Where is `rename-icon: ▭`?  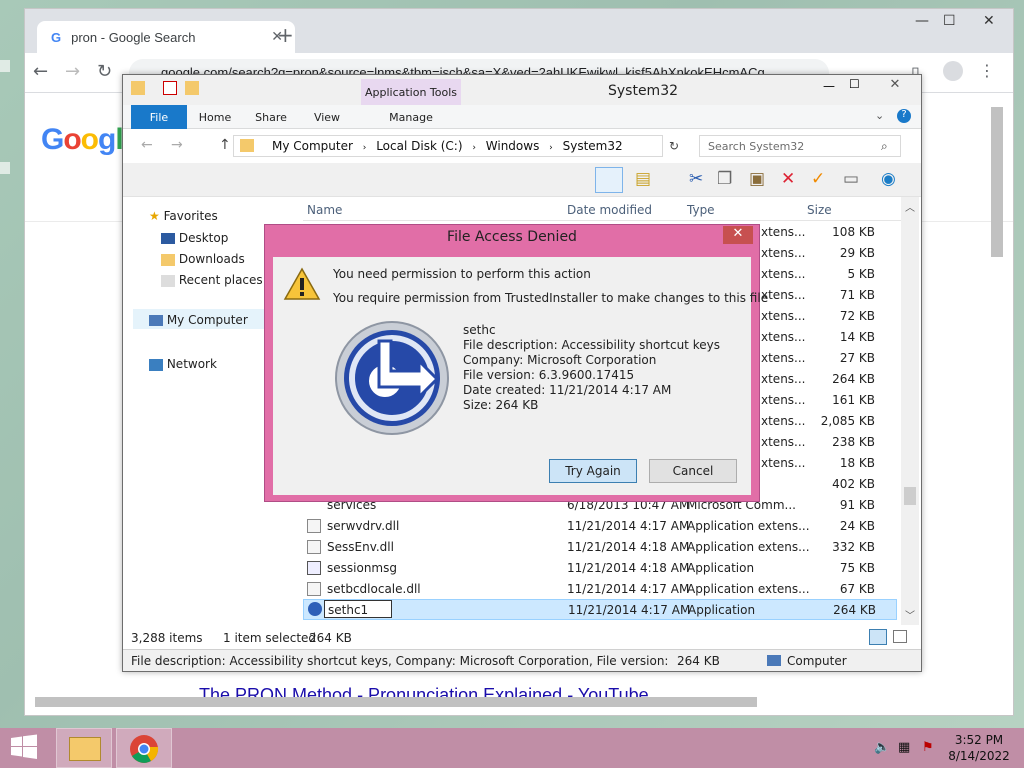 rename-icon: ▭ is located at coordinates (851, 179).